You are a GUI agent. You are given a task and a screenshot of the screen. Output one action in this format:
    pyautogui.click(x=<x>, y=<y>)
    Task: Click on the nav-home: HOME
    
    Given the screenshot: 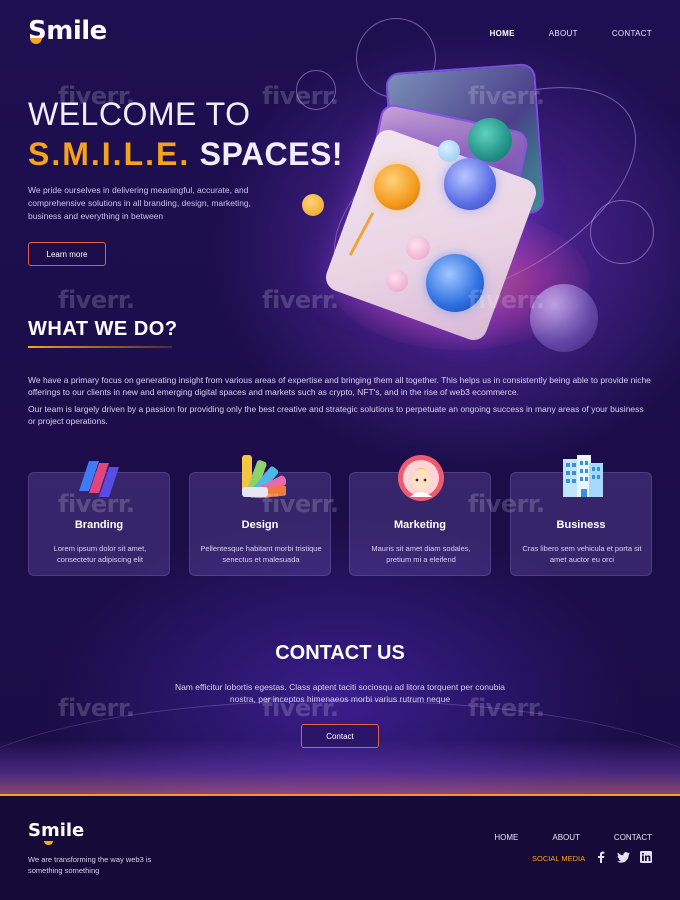 What is the action you would take?
    pyautogui.click(x=502, y=33)
    